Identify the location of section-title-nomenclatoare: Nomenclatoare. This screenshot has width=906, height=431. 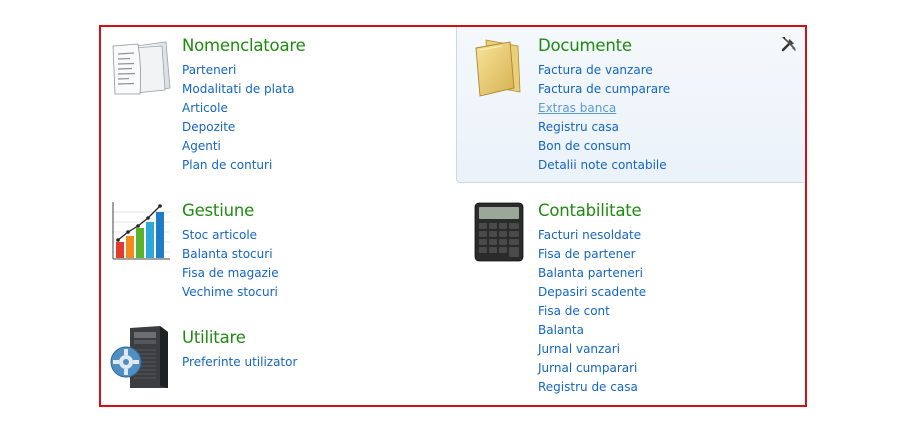
(244, 45).